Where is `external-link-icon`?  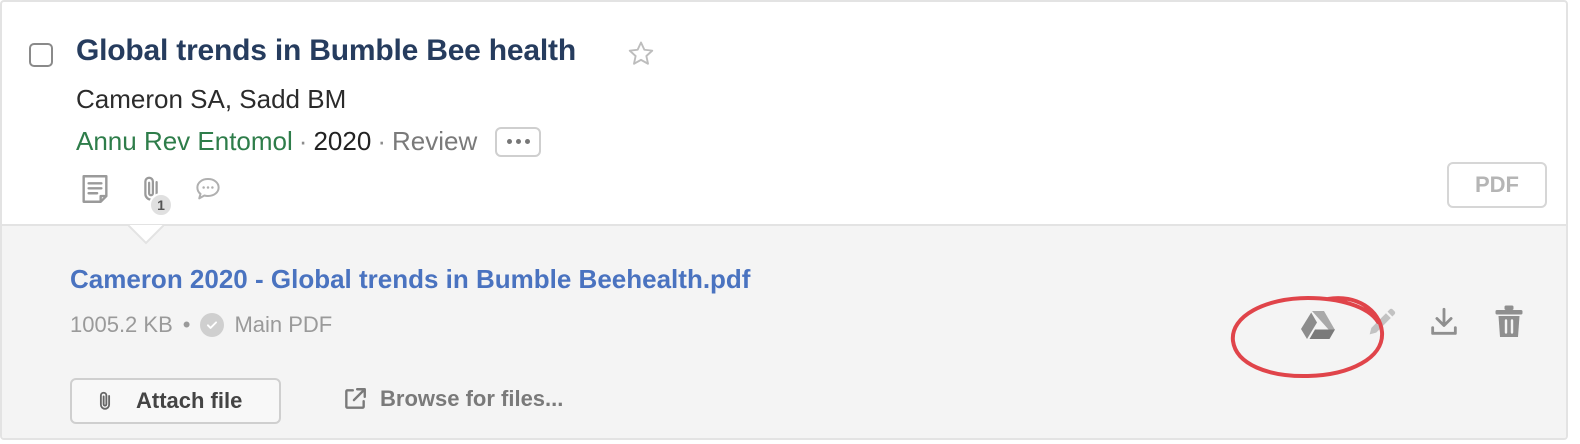 external-link-icon is located at coordinates (355, 399).